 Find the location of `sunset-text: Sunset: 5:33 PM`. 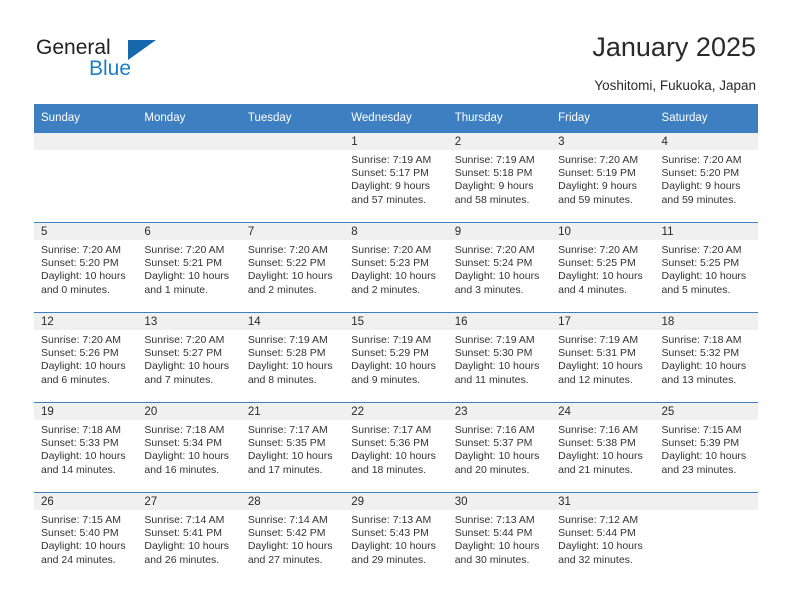

sunset-text: Sunset: 5:33 PM is located at coordinates (80, 443).